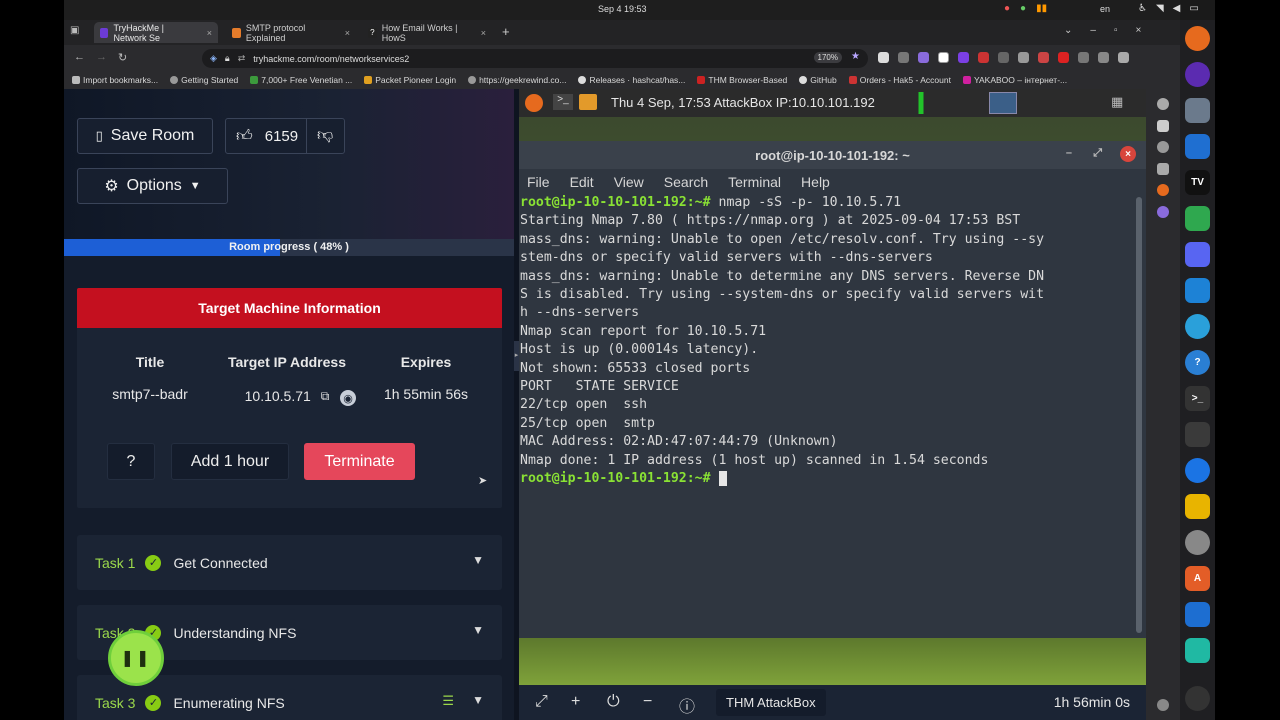 This screenshot has height=720, width=1280. Describe the element at coordinates (1197, 110) in the screenshot. I see `files-icon` at that location.